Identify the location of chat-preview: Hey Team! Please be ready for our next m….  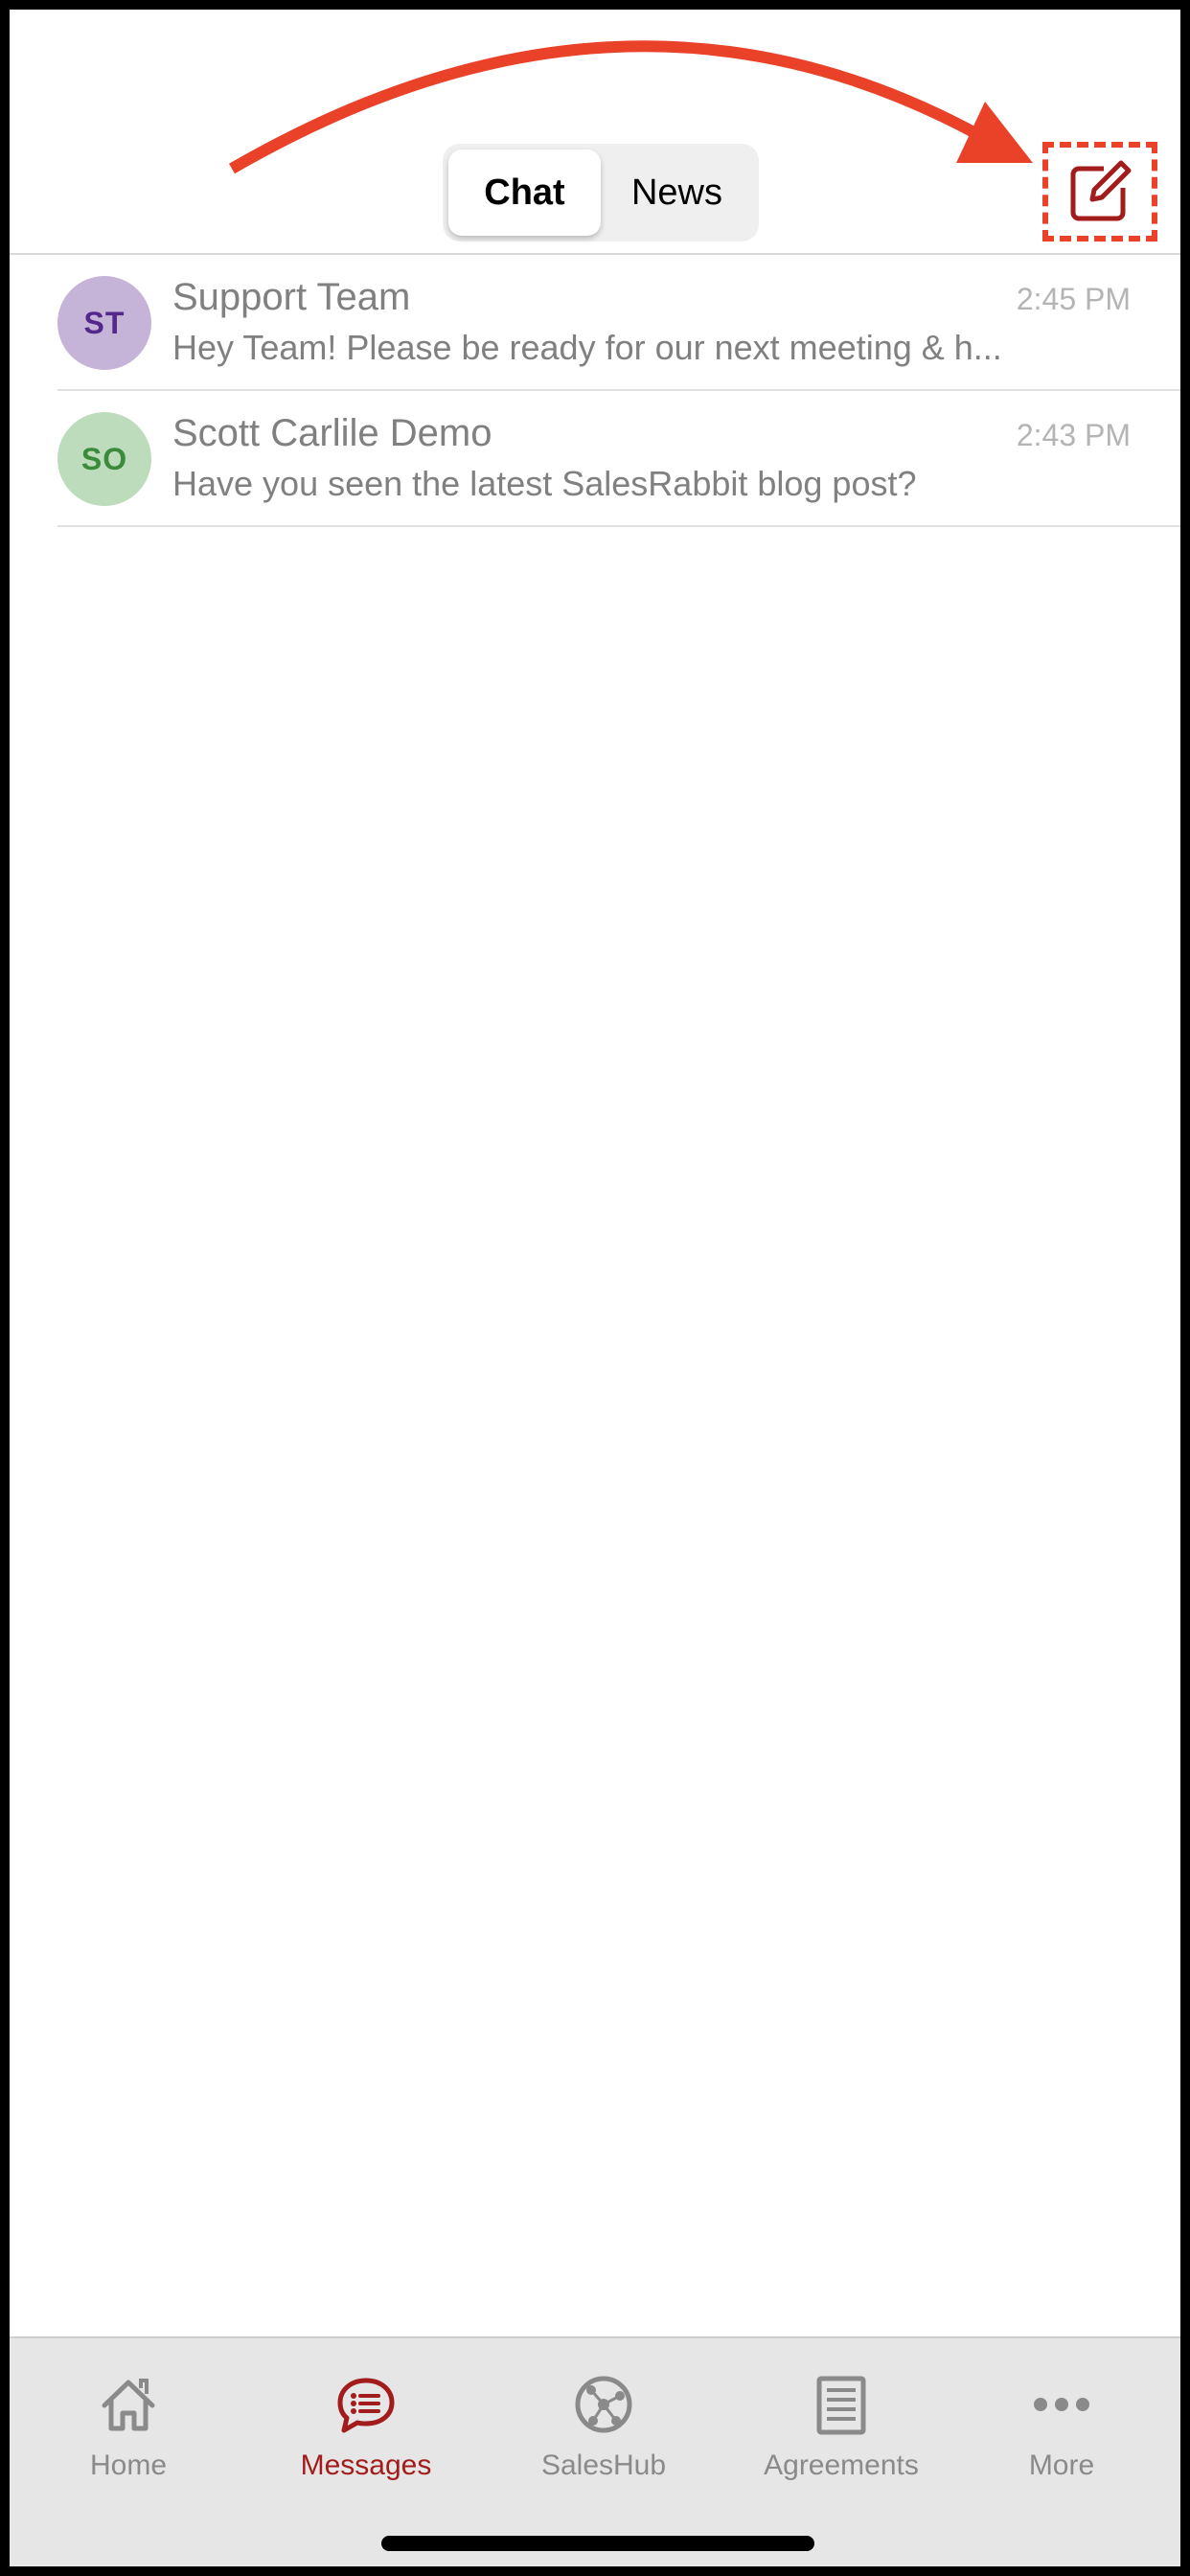
(587, 347).